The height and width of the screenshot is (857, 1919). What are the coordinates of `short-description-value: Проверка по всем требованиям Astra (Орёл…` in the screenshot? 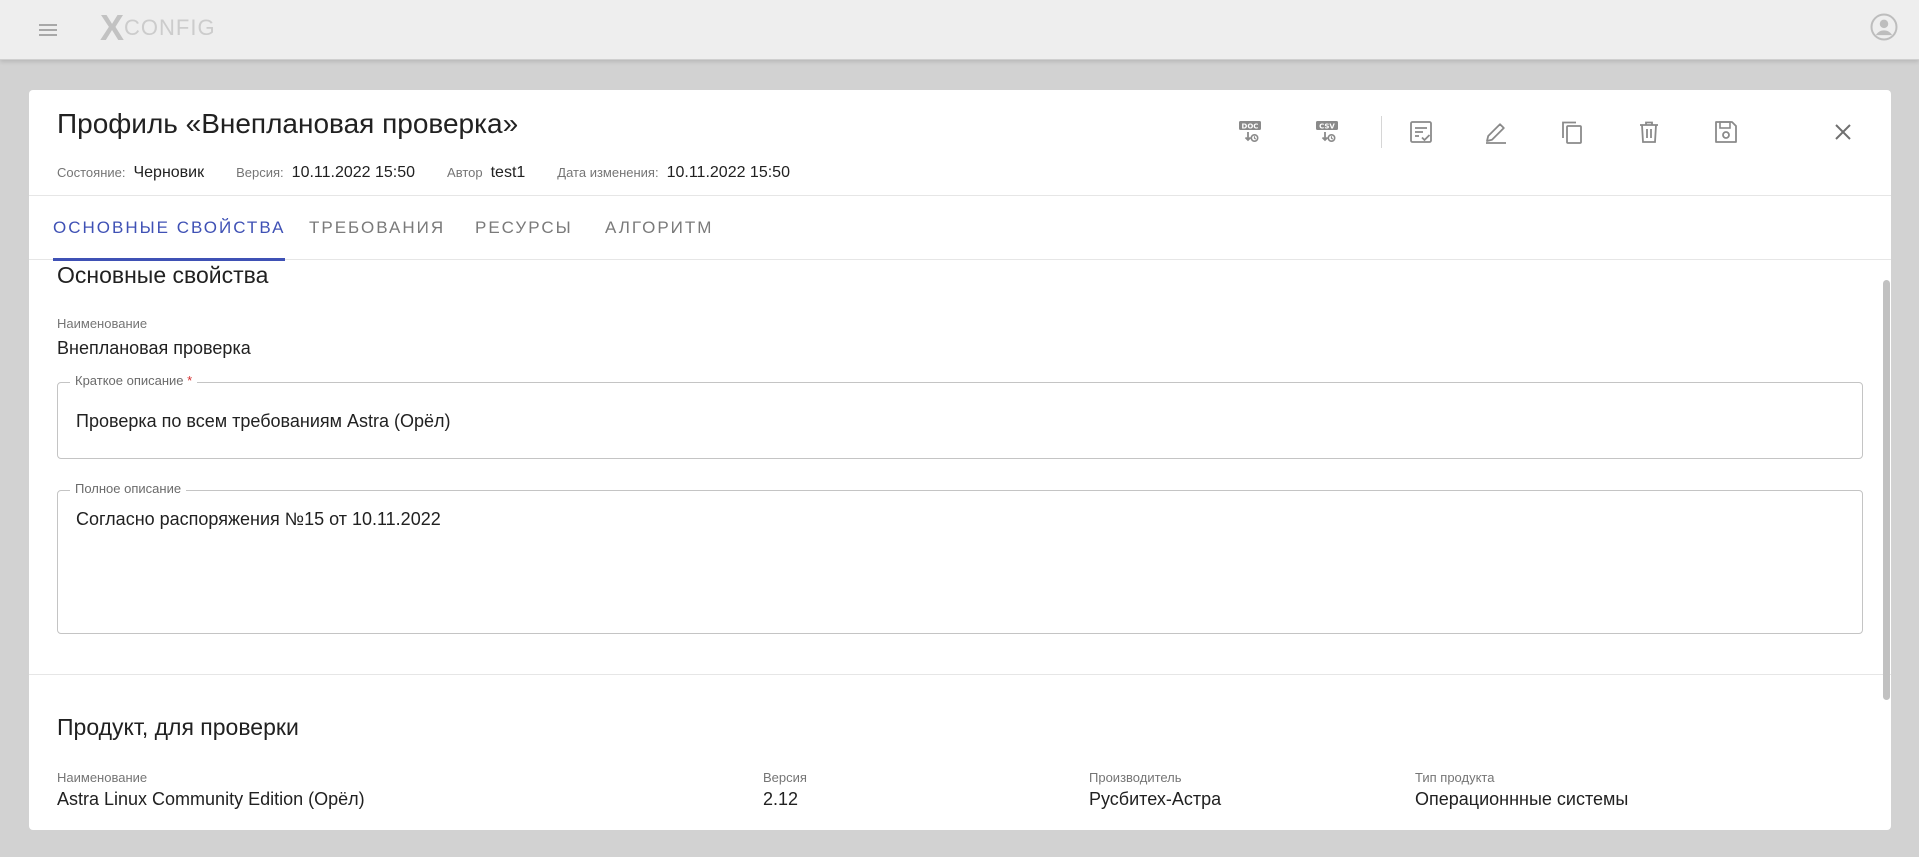 It's located at (263, 421).